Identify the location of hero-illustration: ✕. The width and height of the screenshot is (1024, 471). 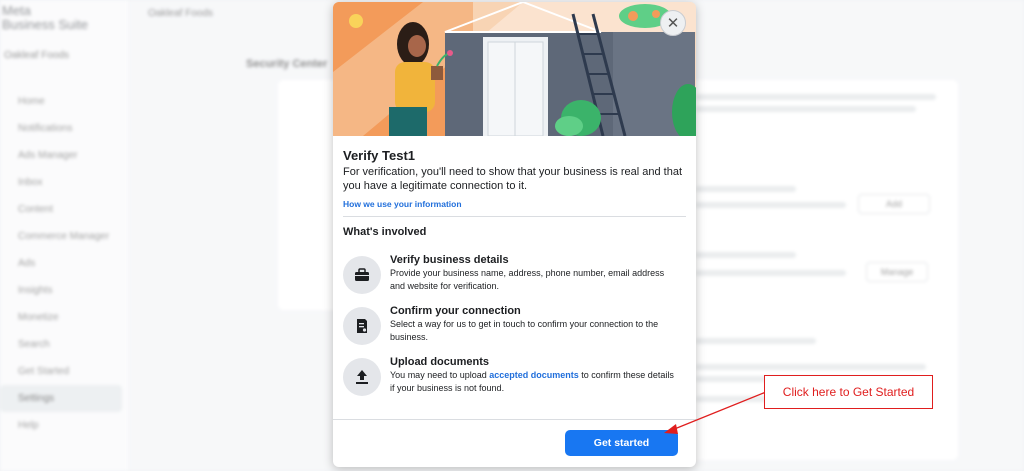
(514, 69).